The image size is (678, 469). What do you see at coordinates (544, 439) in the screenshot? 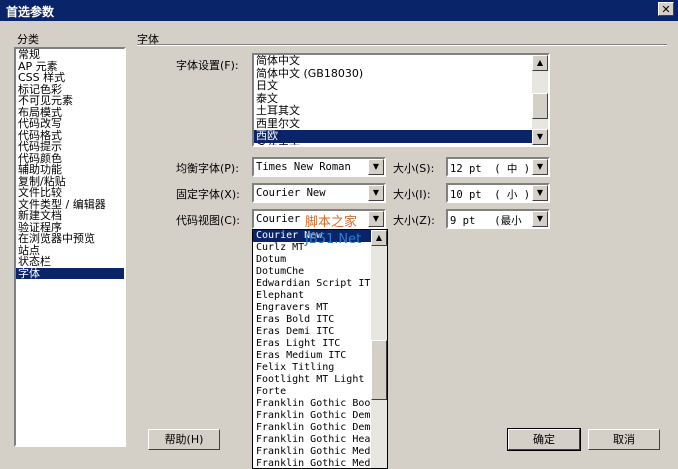
I see `ok-button: 确定` at bounding box center [544, 439].